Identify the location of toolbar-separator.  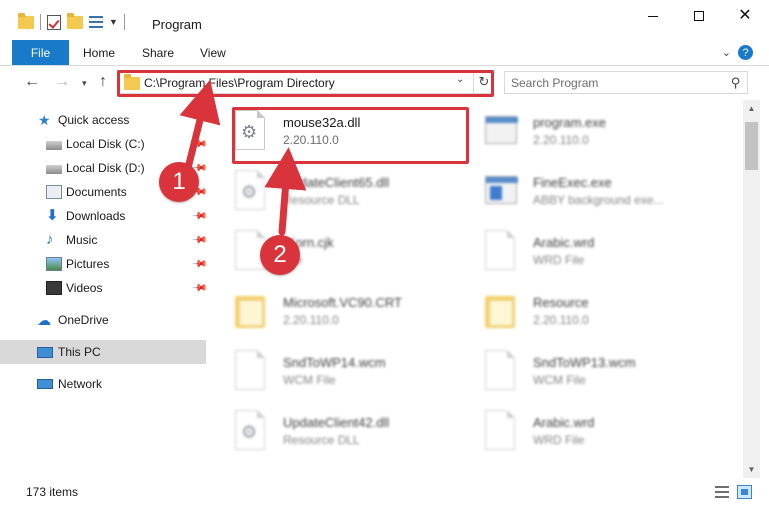
(40, 22).